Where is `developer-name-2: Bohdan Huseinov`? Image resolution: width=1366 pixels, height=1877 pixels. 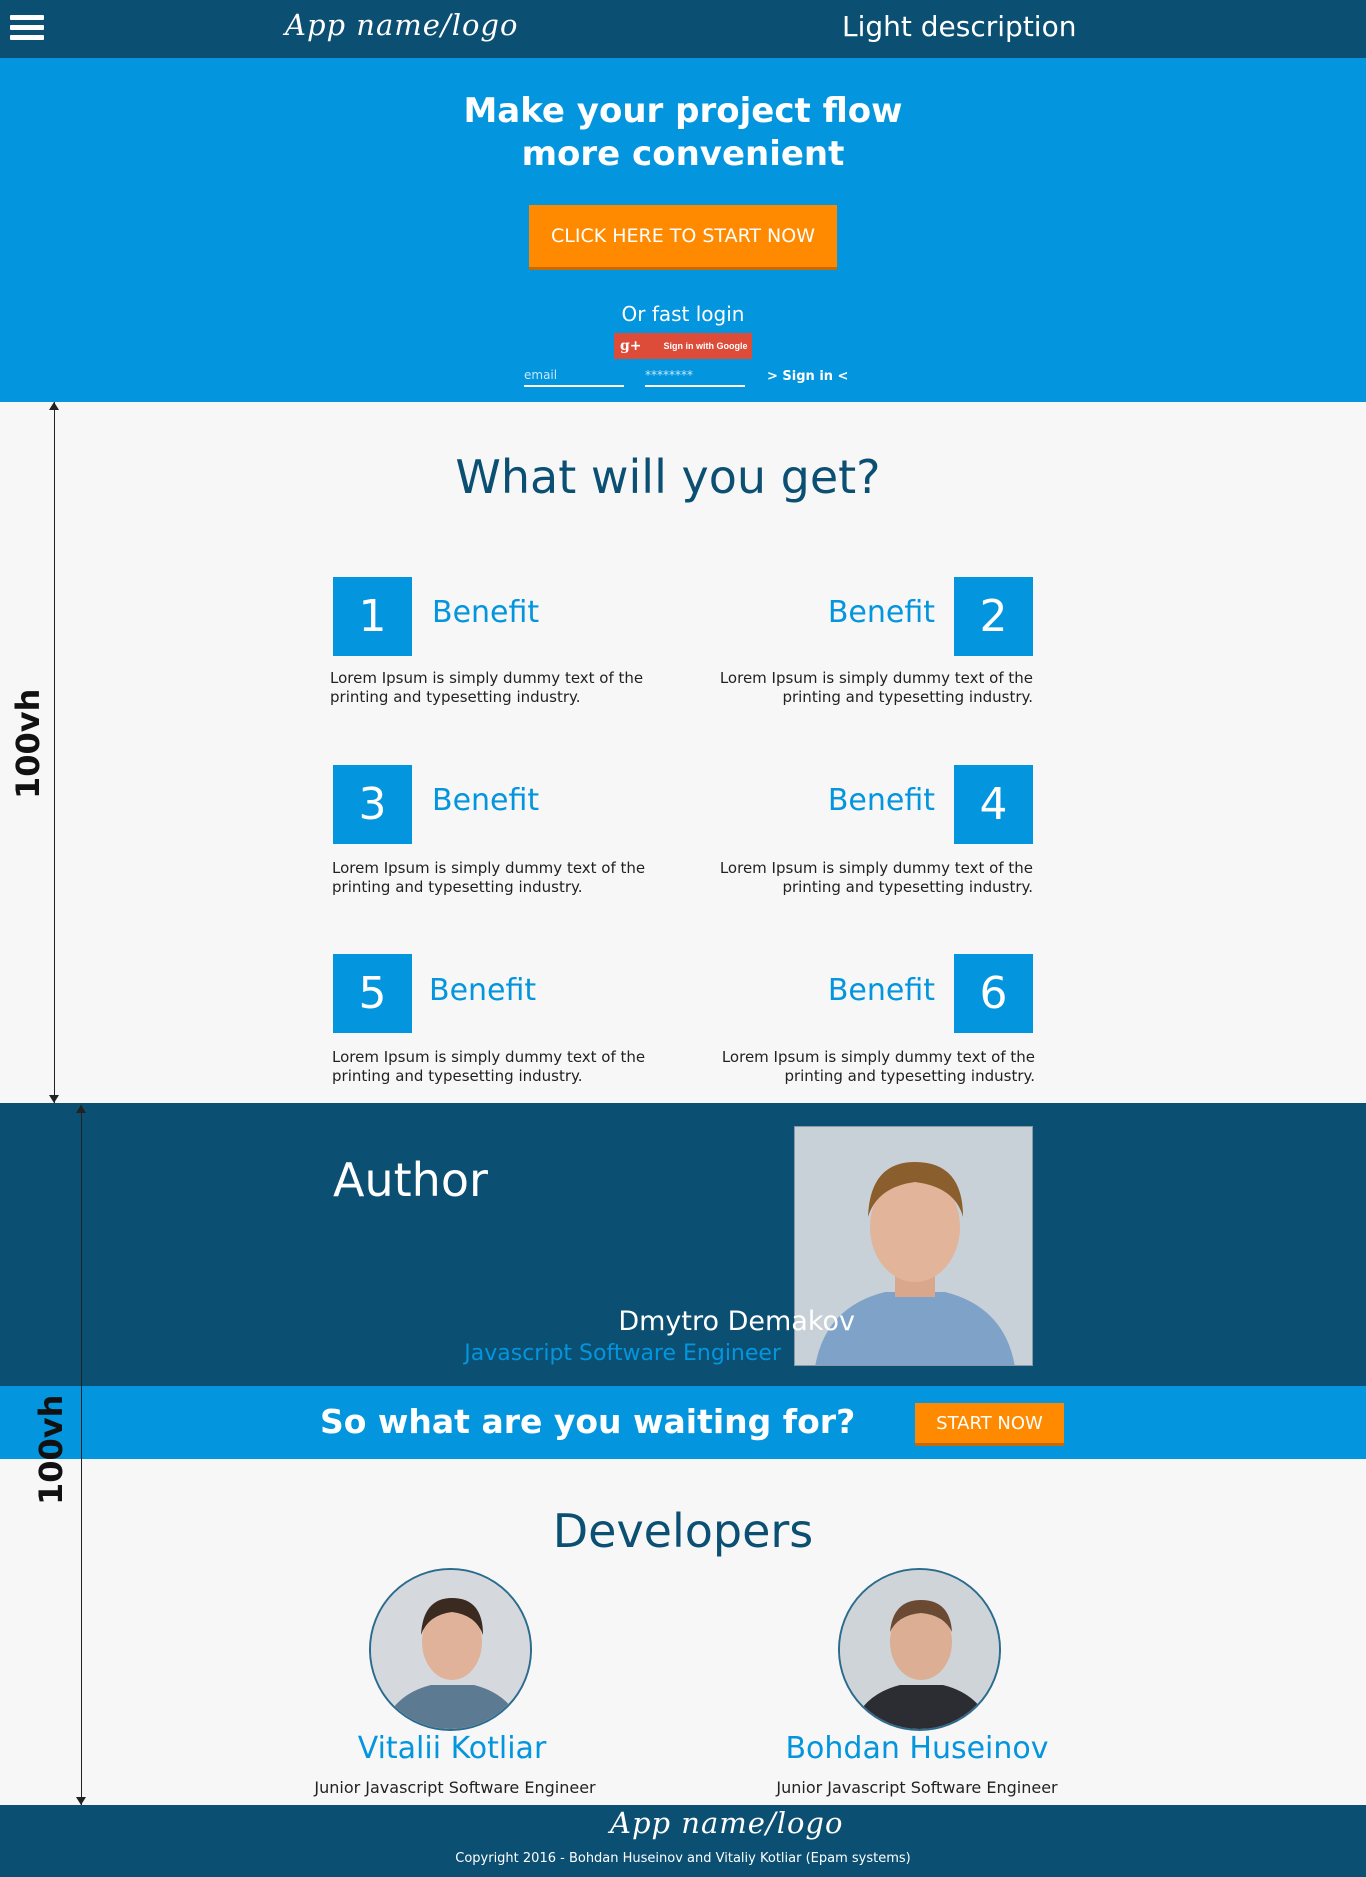 developer-name-2: Bohdan Huseinov is located at coordinates (917, 1748).